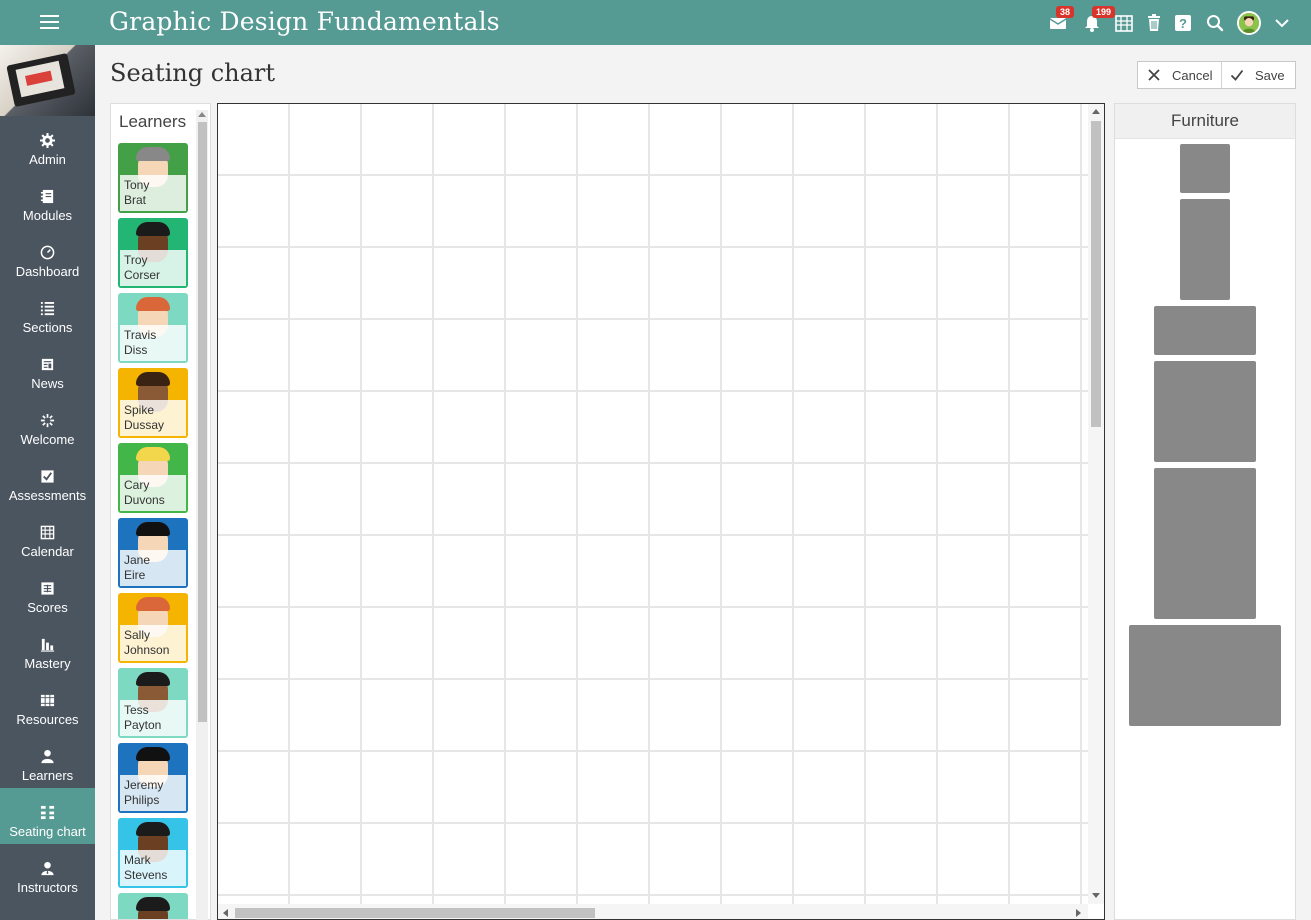 This screenshot has height=920, width=1311. Describe the element at coordinates (153, 178) in the screenshot. I see `learner-card: Tony Brat` at that location.